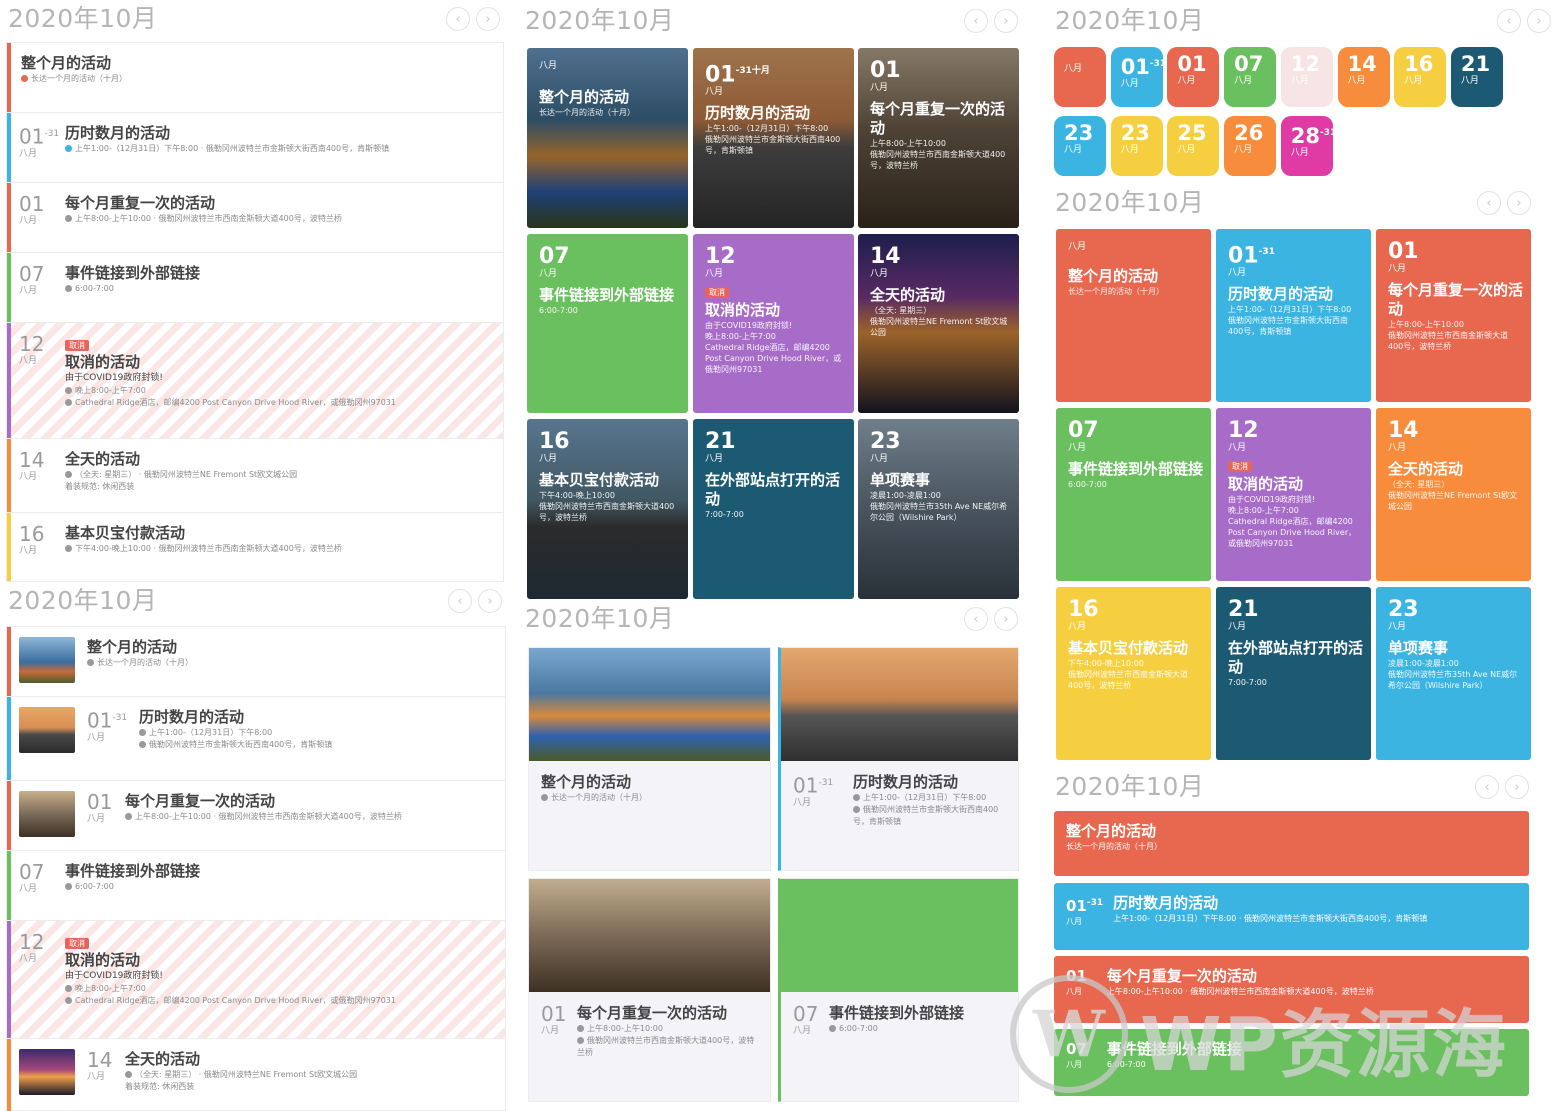 The width and height of the screenshot is (1551, 1111). I want to click on date-square: 14 八月, so click(1363, 77).